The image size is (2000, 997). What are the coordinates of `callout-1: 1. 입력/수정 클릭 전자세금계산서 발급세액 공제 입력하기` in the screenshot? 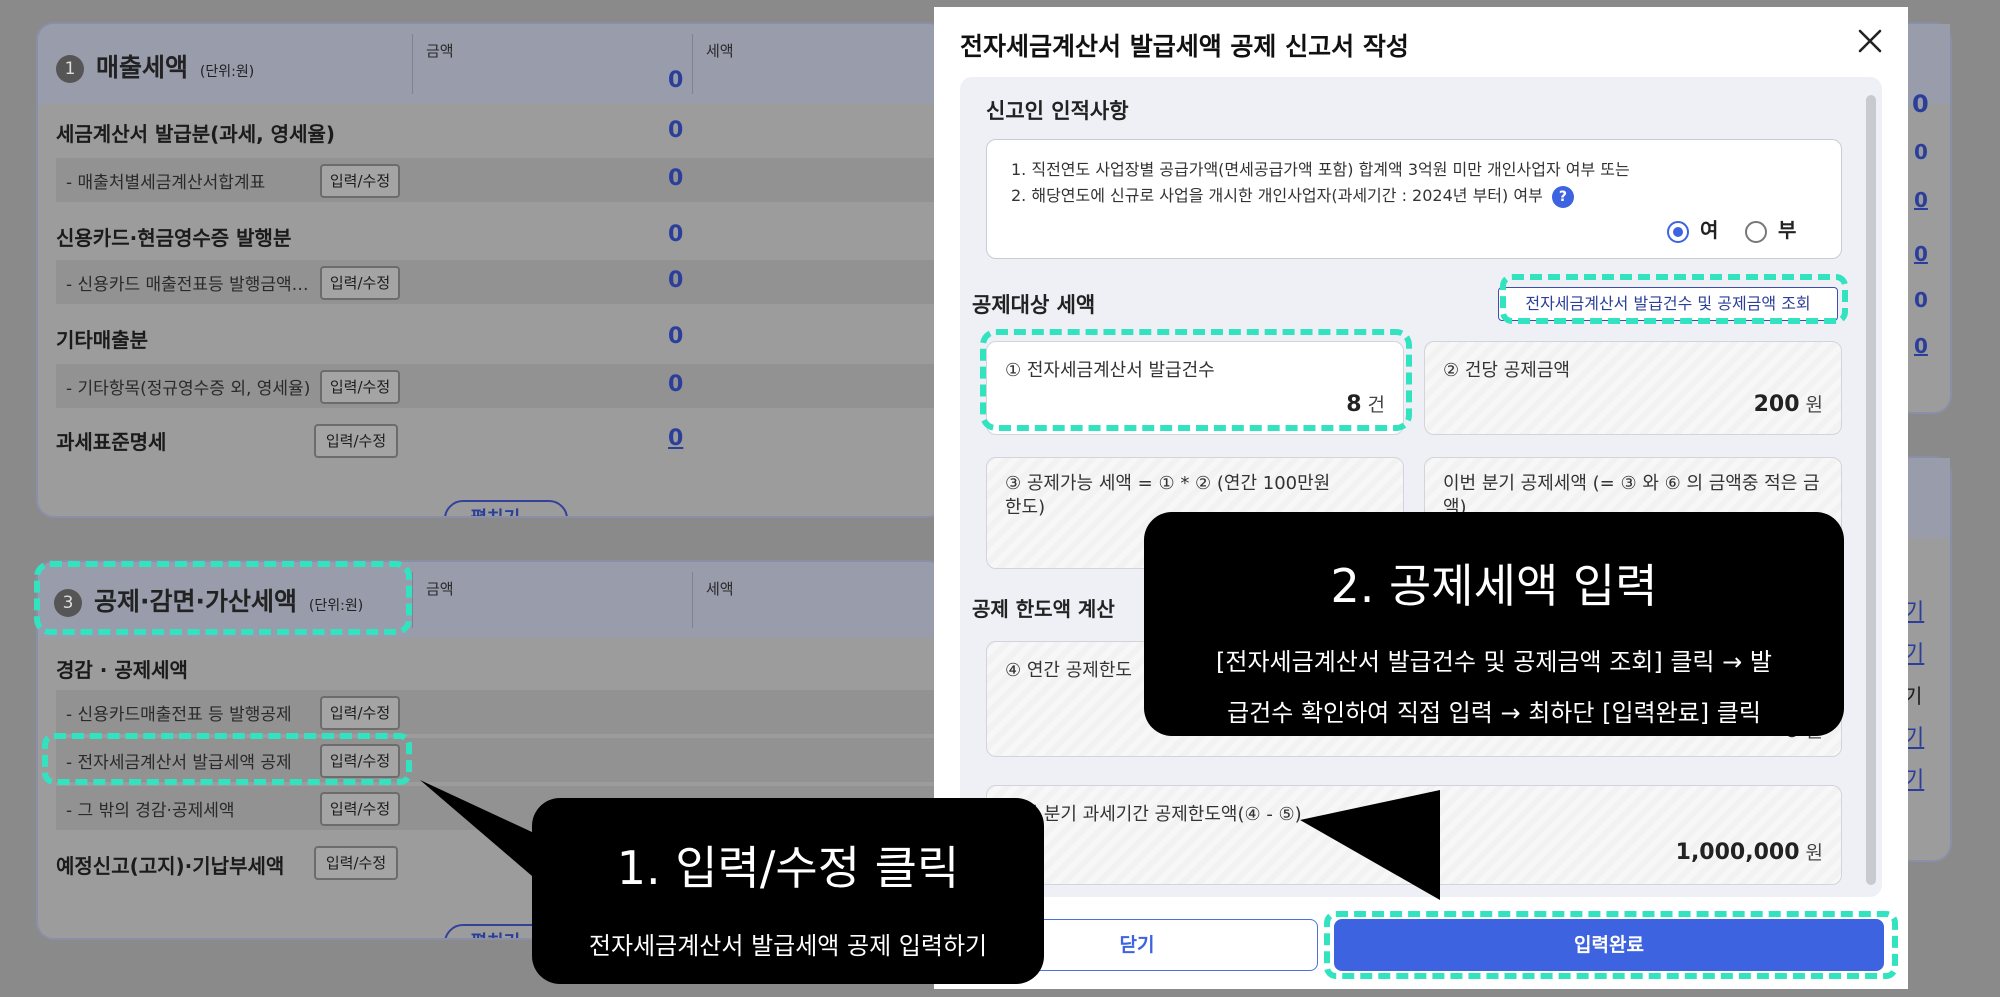 It's located at (788, 891).